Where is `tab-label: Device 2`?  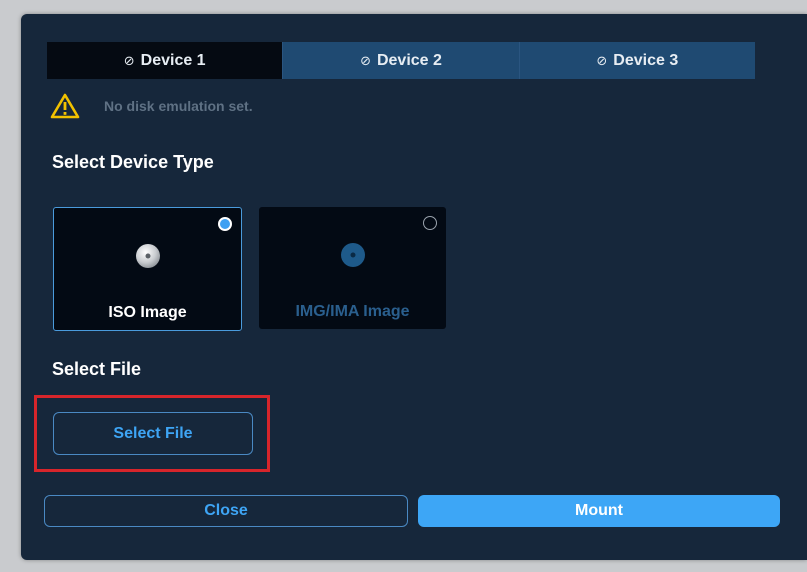
tab-label: Device 2 is located at coordinates (409, 60).